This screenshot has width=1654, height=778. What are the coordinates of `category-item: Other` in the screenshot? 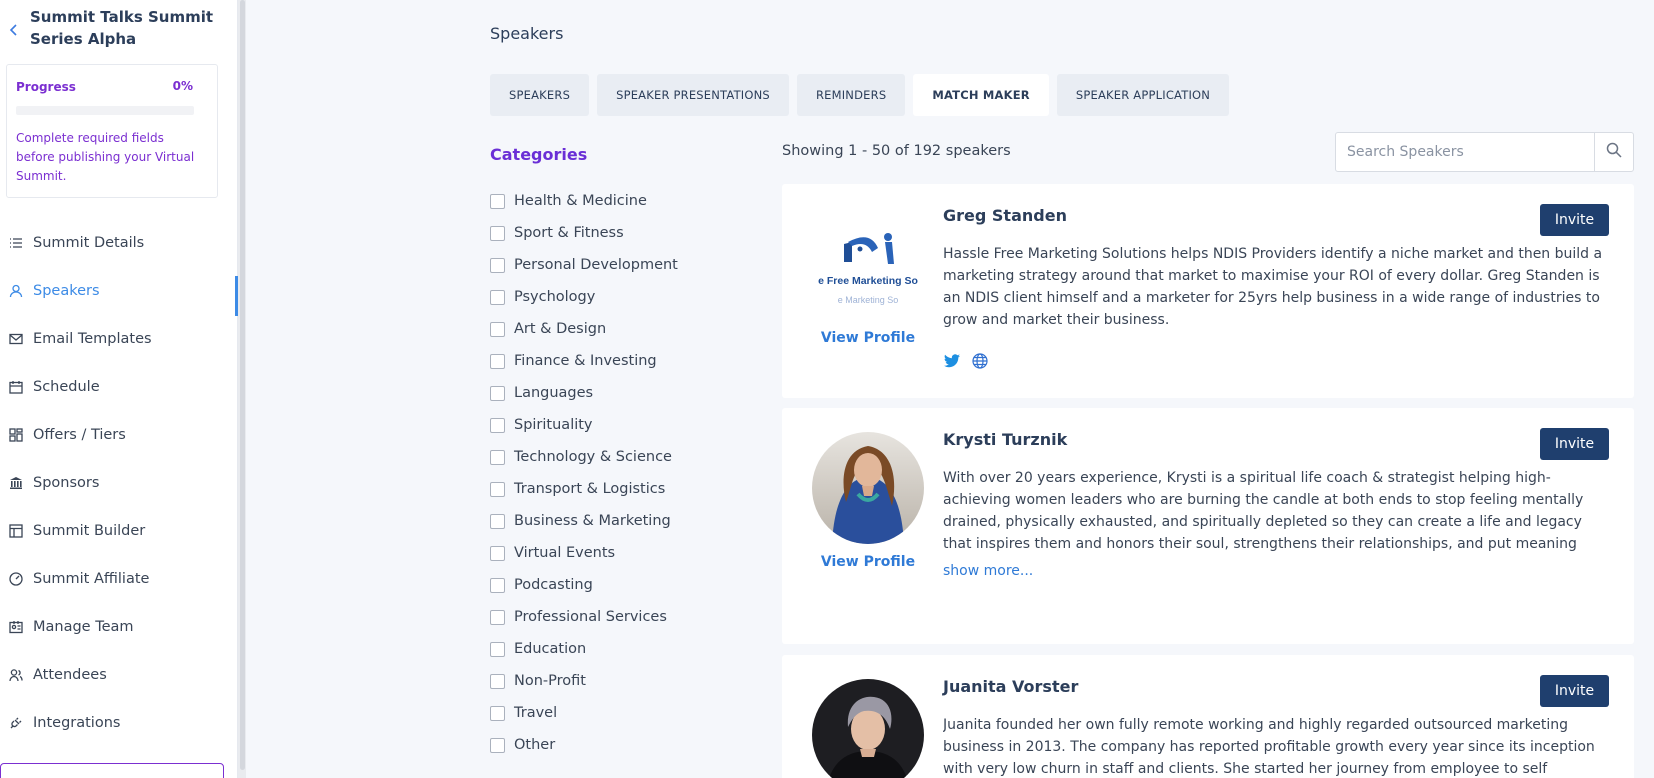 It's located at (584, 745).